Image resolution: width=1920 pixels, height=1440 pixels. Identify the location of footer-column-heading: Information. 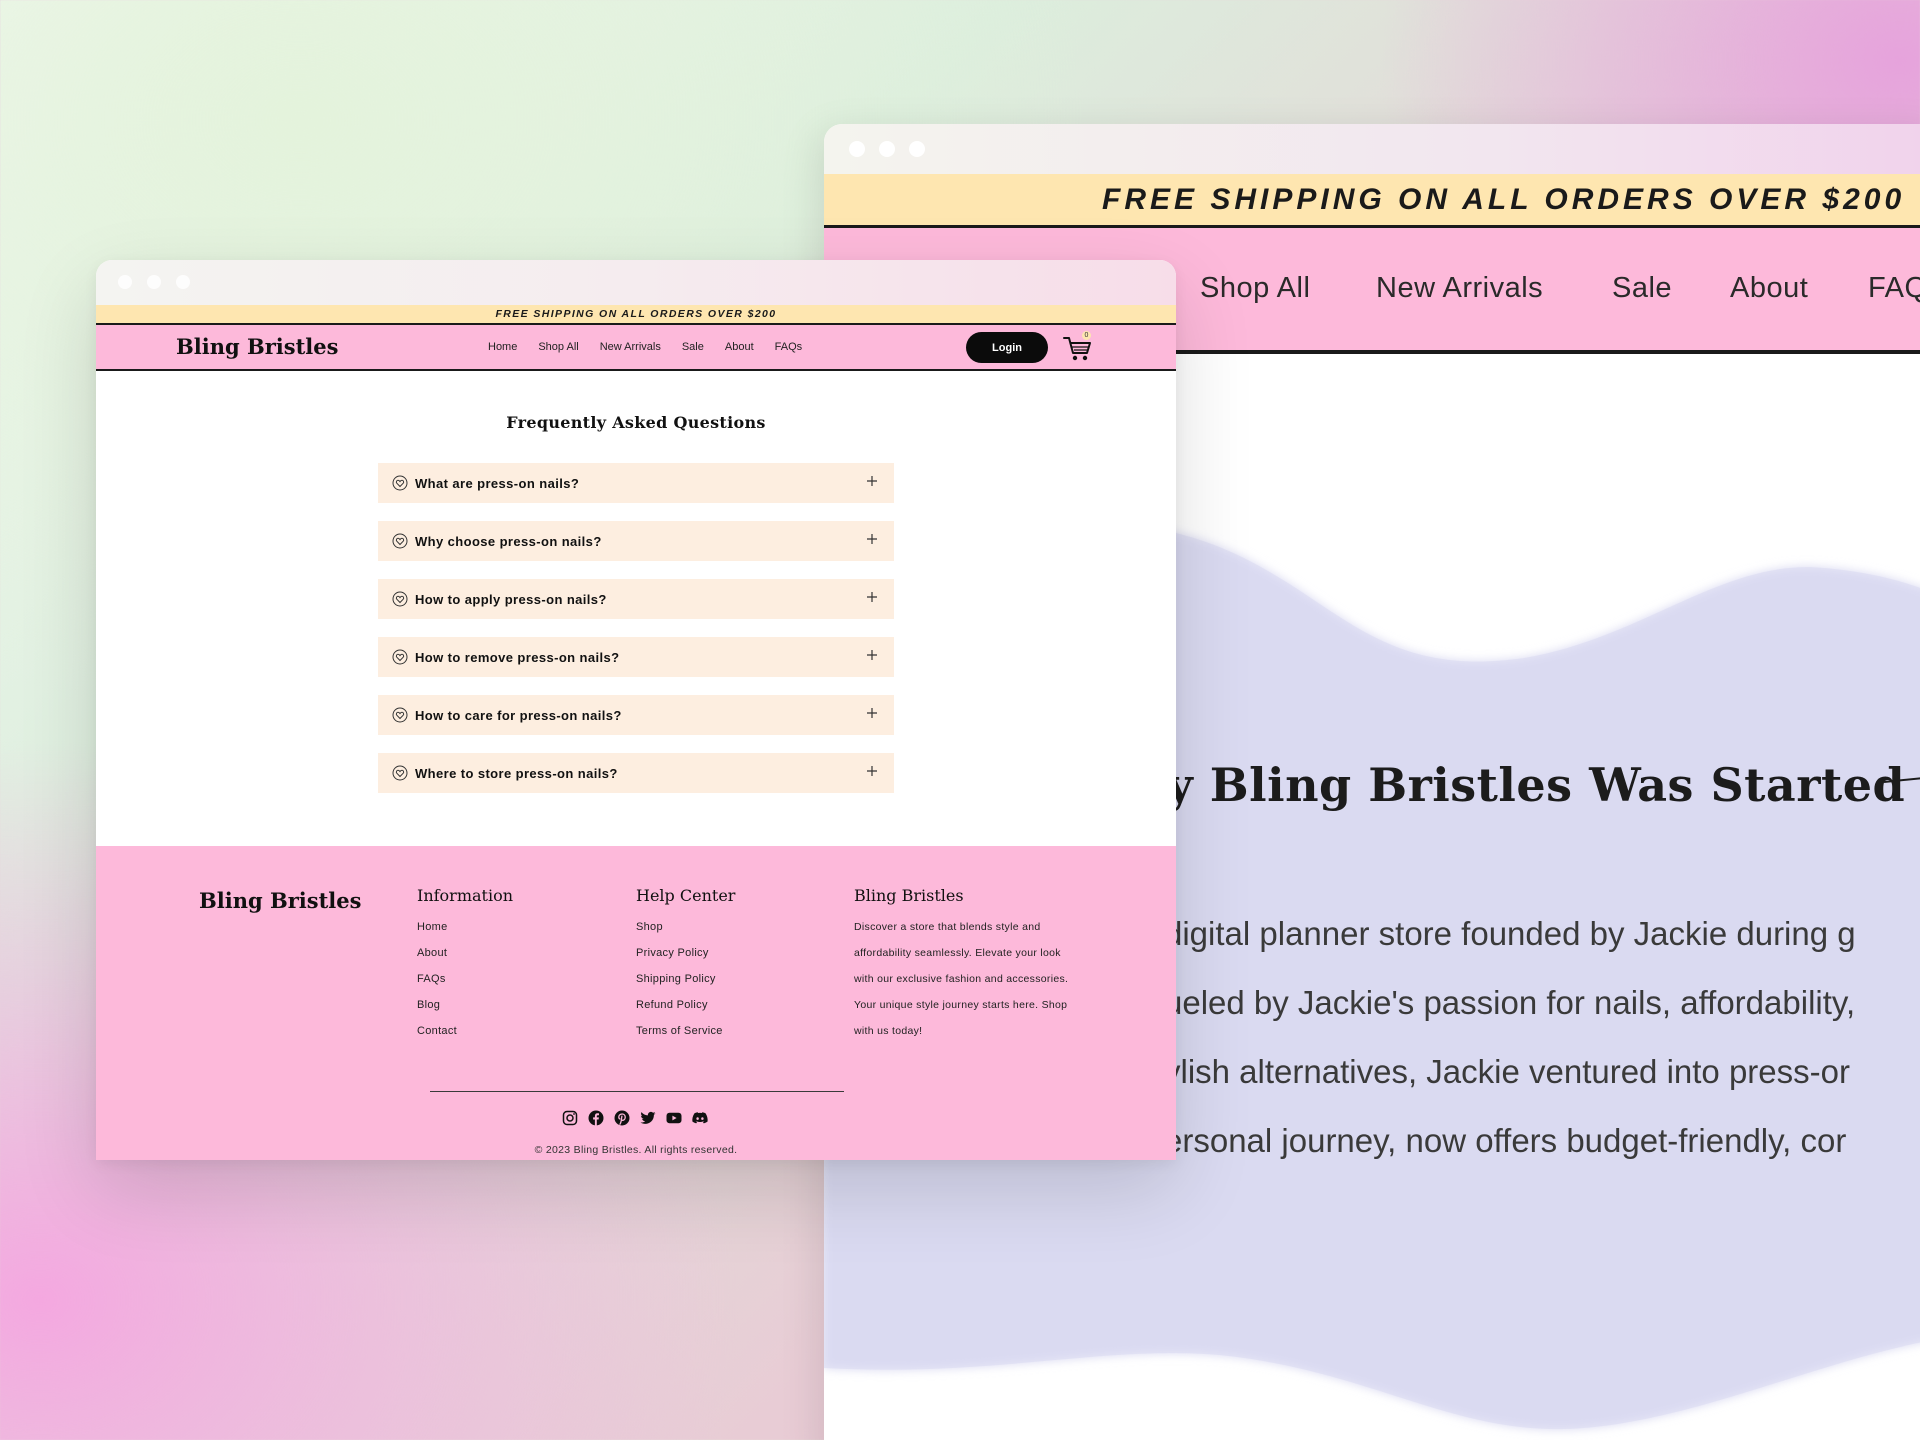
(465, 895).